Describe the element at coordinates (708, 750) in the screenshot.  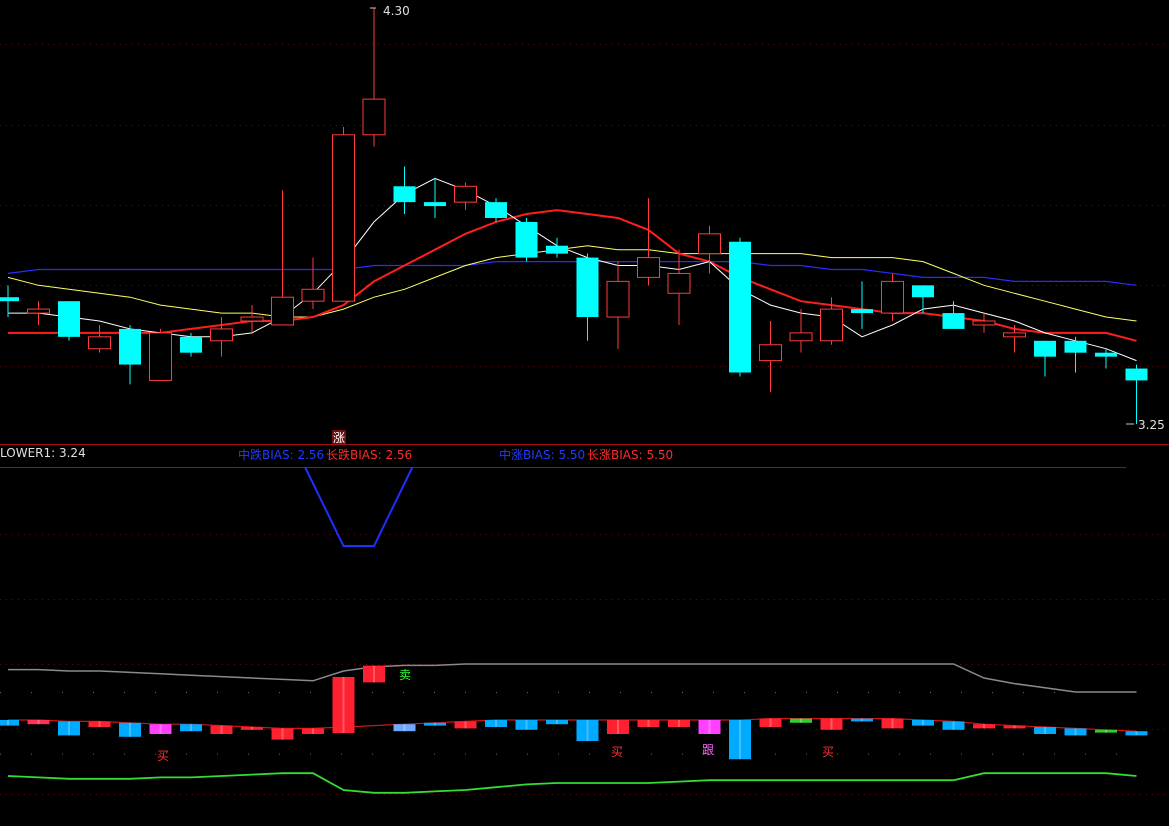
I see `signal-follow: 跟` at that location.